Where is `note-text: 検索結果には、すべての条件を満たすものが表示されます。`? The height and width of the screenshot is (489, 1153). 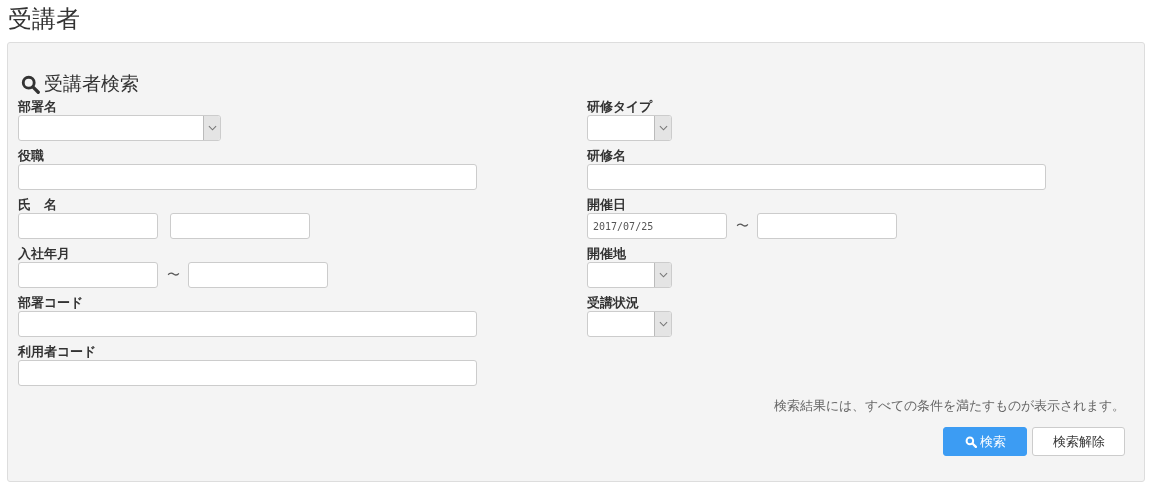
note-text: 検索結果には、すべての条件を満たすものが表示されます。 is located at coordinates (949, 406).